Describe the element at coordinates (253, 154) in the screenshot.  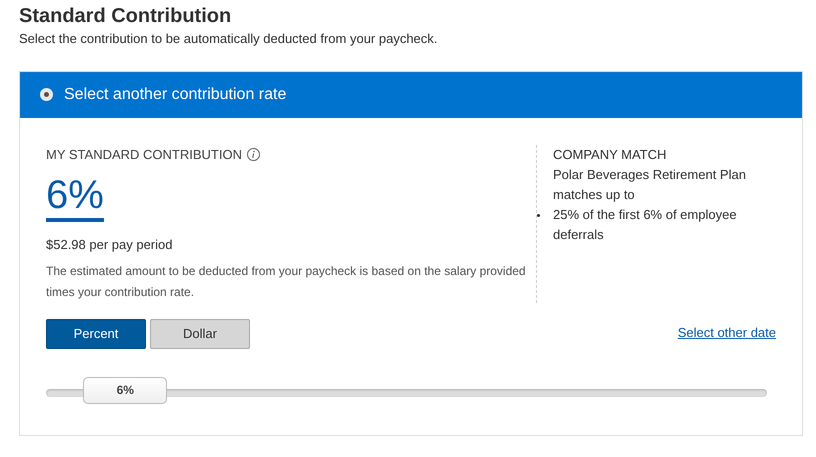
I see `info-icon` at that location.